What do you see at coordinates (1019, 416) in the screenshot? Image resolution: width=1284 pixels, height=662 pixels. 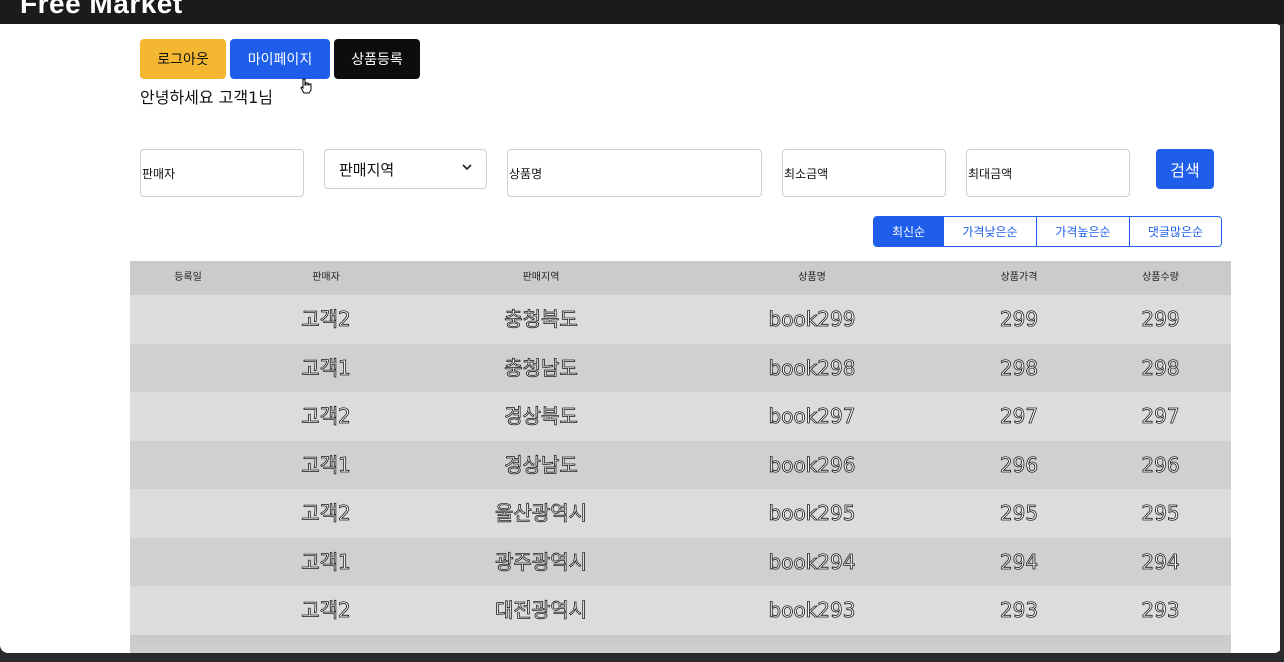 I see `cell-price: 297` at bounding box center [1019, 416].